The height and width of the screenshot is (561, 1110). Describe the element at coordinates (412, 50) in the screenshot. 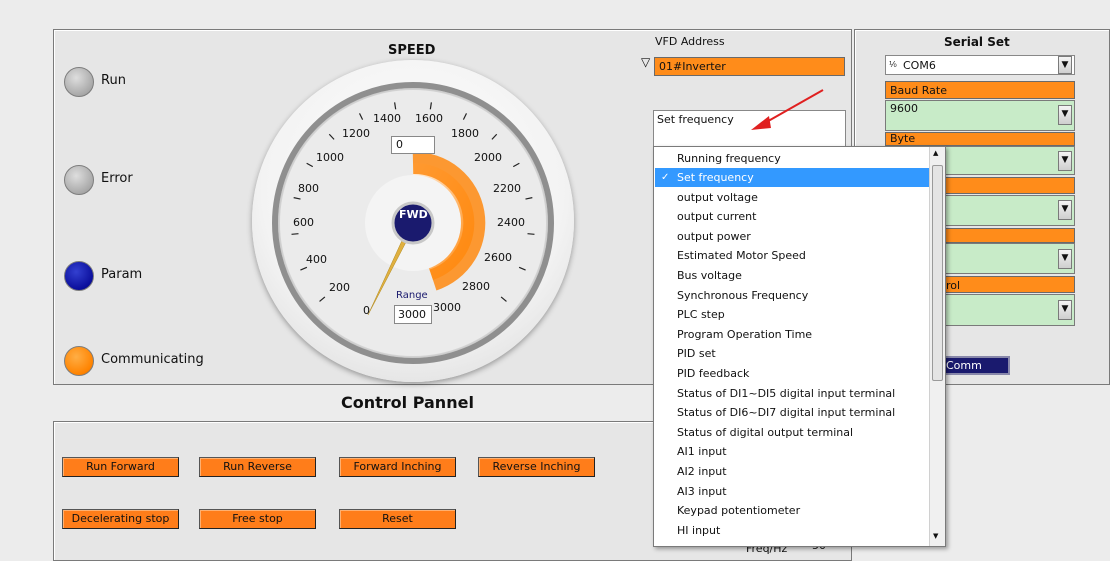

I see `gauge-title: SPEED` at that location.